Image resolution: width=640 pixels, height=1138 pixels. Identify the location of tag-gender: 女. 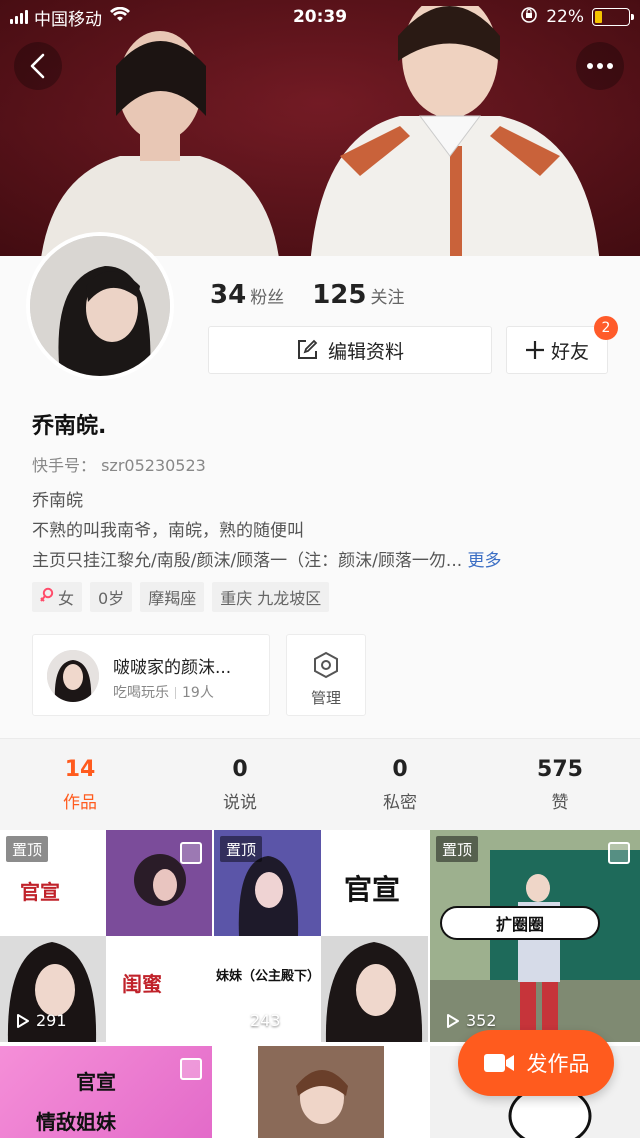
(57, 597).